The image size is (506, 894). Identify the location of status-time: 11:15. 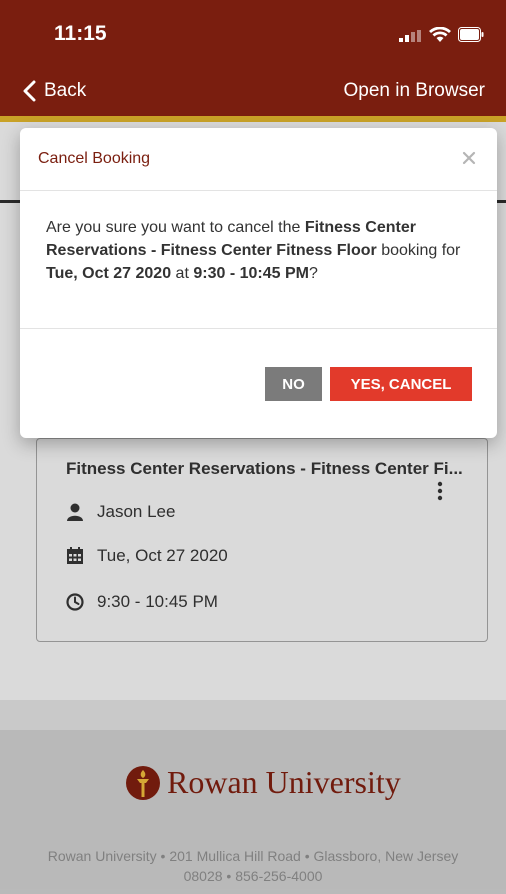
(80, 33).